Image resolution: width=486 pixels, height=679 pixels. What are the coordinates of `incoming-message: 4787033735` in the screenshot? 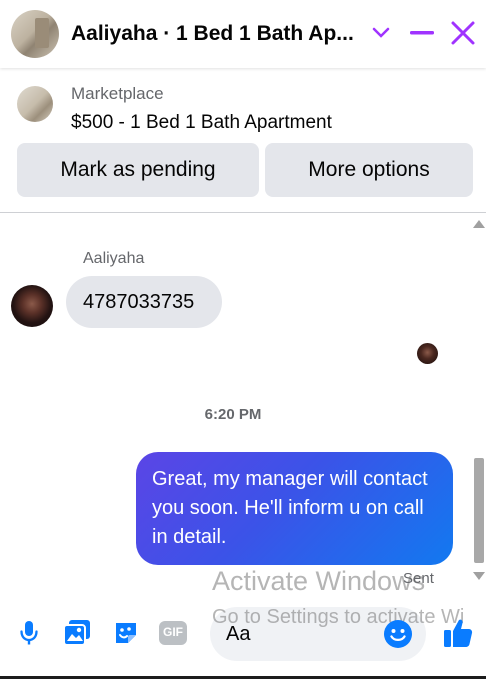 It's located at (144, 302).